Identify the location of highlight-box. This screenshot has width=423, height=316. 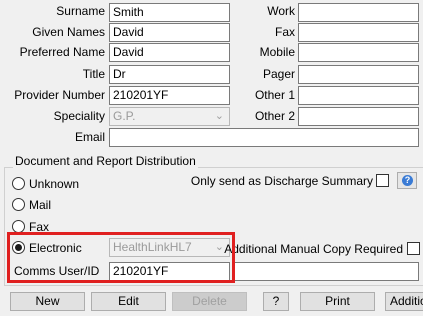
(121, 257).